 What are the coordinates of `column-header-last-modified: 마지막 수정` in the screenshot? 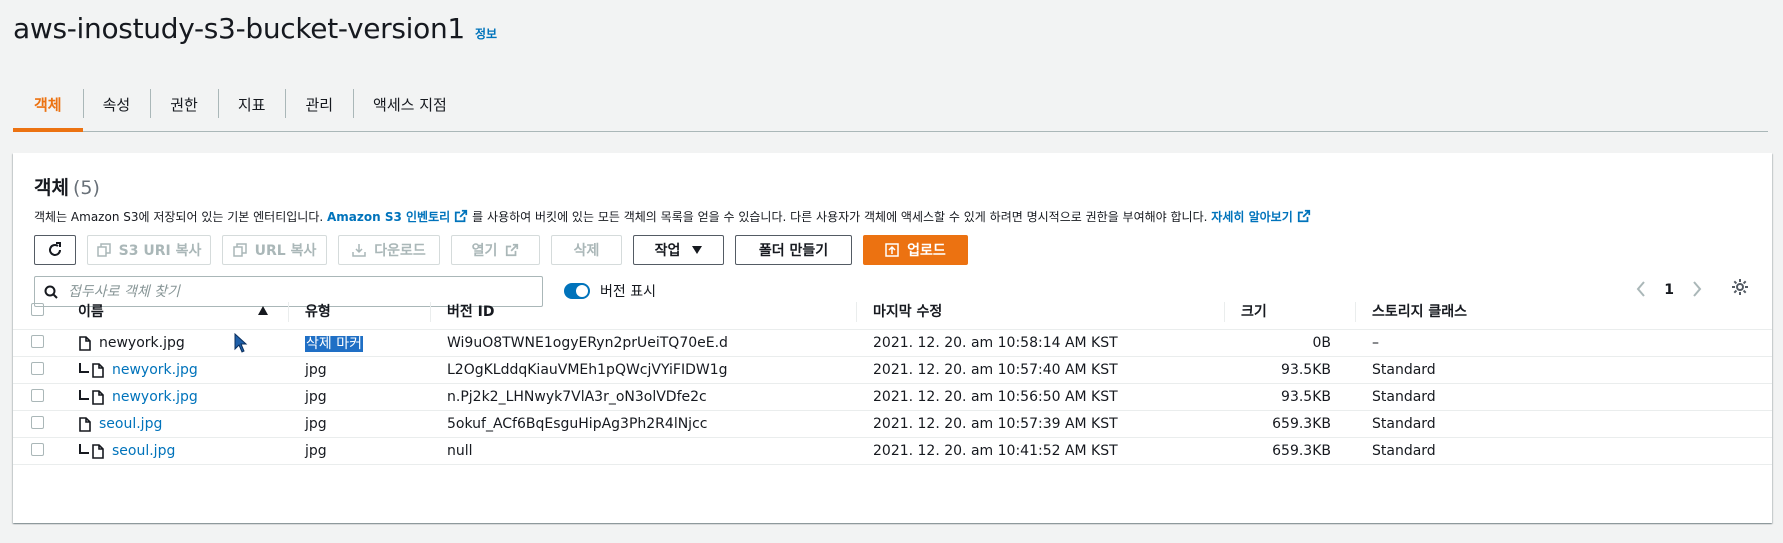 It's located at (1040, 311).